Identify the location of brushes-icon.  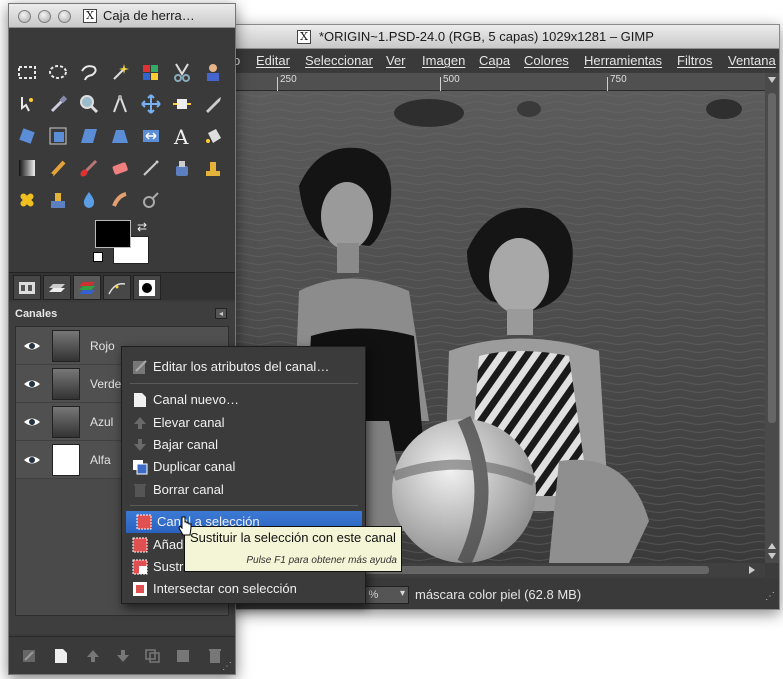
(147, 287).